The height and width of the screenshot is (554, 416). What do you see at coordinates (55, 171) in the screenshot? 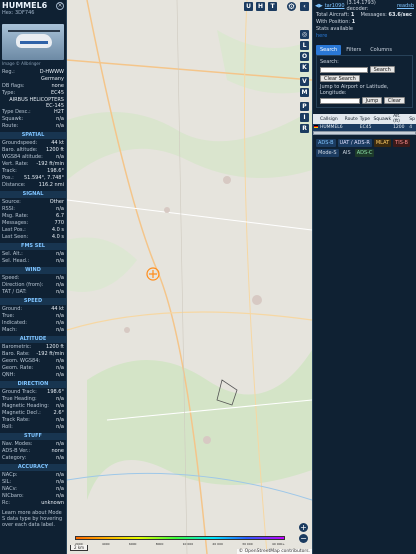
I see `info-value: 198.6°` at bounding box center [55, 171].